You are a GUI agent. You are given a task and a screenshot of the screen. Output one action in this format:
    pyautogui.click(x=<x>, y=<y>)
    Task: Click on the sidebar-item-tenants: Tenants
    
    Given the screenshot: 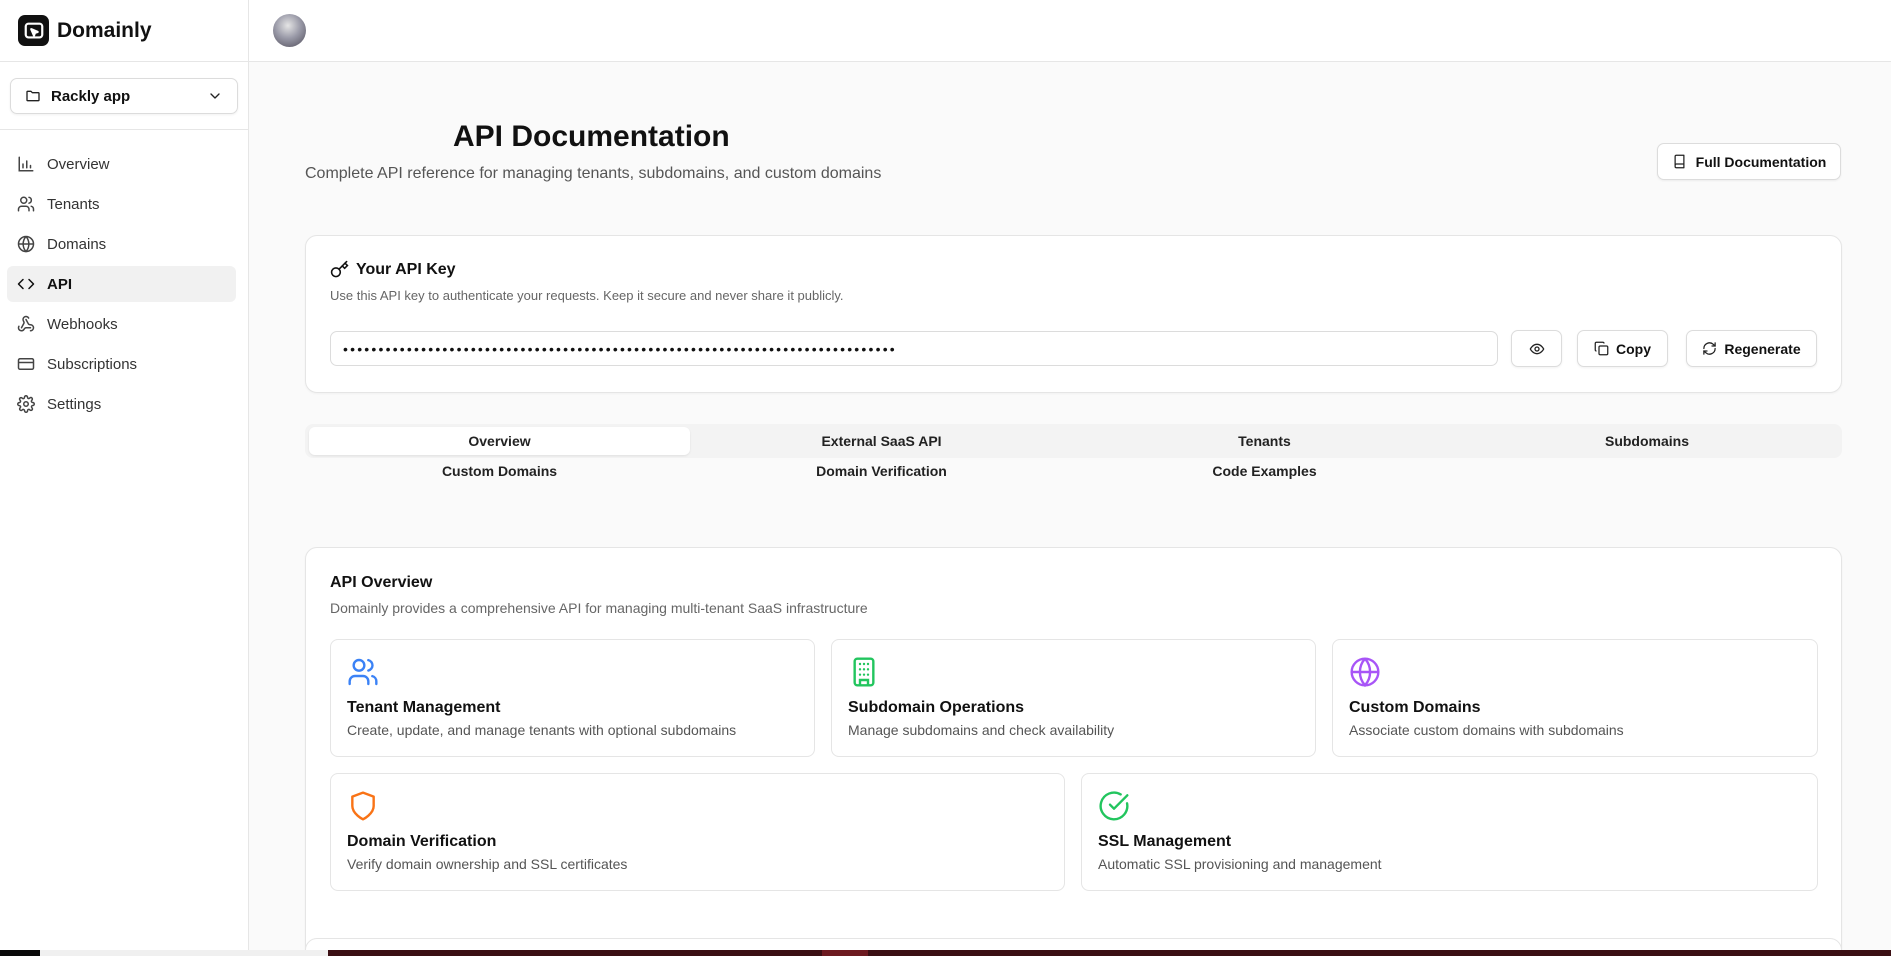 What is the action you would take?
    pyautogui.click(x=121, y=204)
    